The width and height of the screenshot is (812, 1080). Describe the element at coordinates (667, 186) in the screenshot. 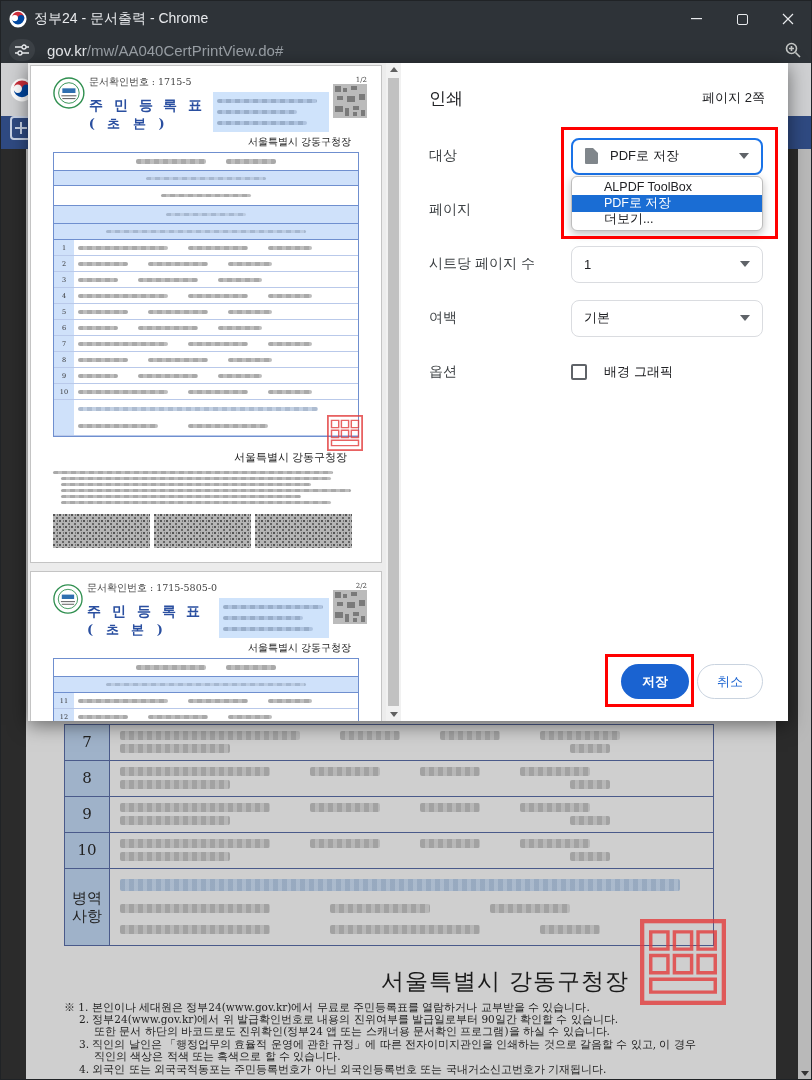

I see `dropdown-item: ALPDF ToolBox` at that location.